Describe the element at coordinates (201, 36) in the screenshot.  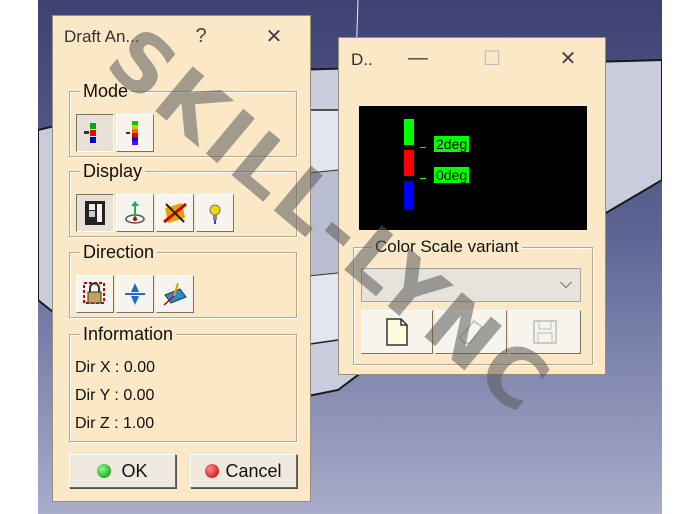
I see `help-button: ?` at that location.